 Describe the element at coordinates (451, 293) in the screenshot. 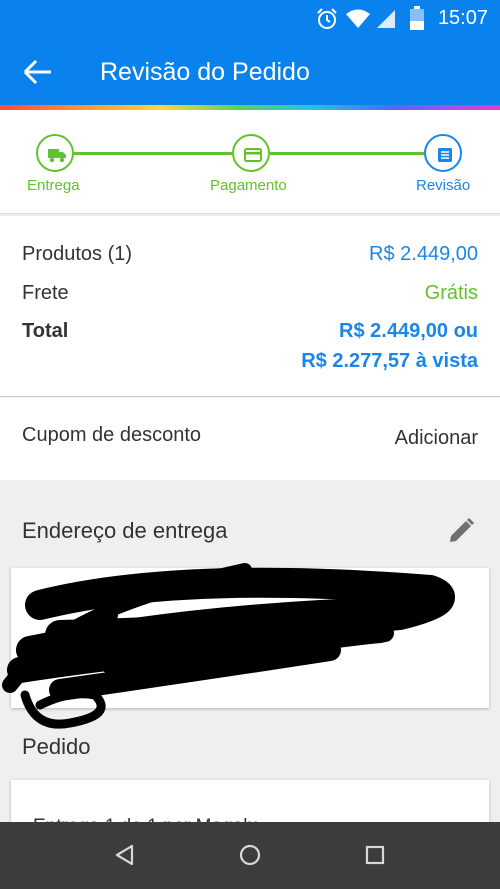

I see `shipping-value: Grátis` at that location.